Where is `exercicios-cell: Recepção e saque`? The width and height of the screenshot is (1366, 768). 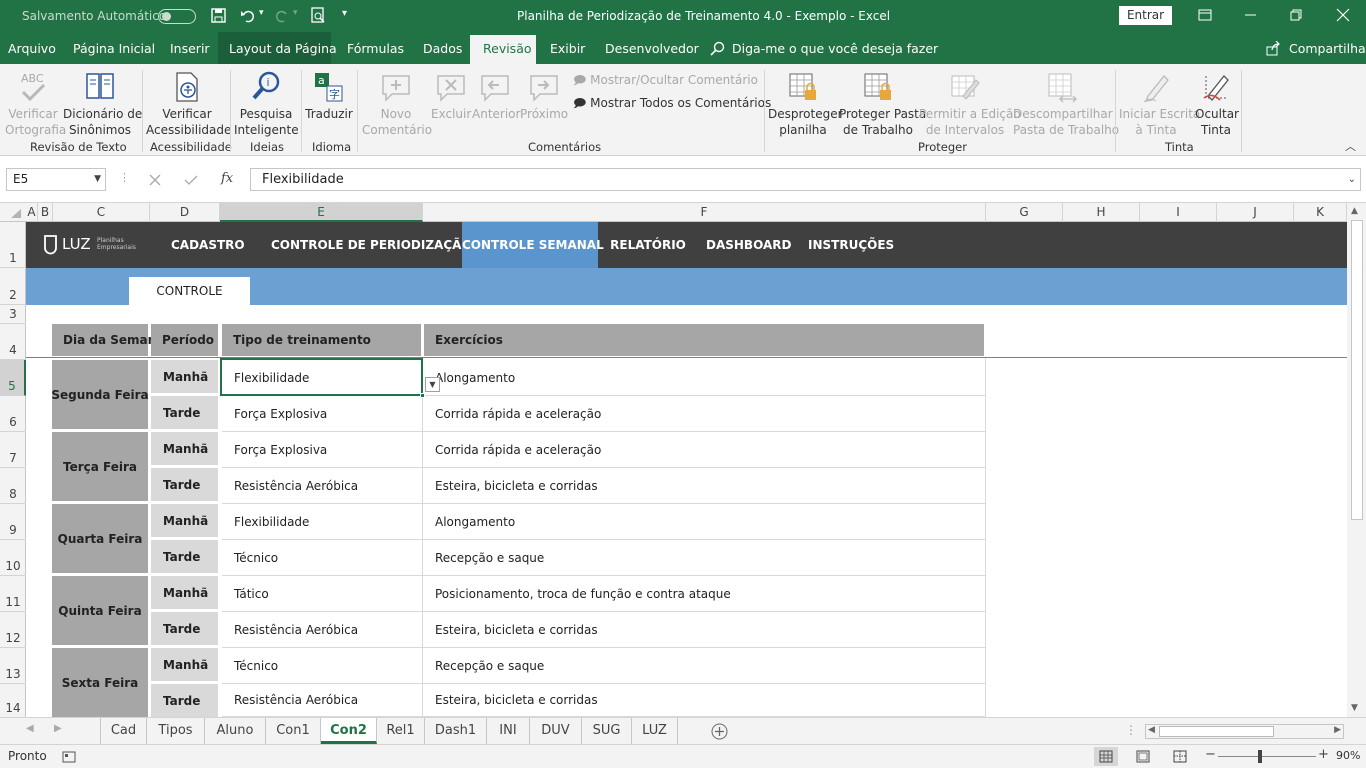 exercicios-cell: Recepção e saque is located at coordinates (704, 666).